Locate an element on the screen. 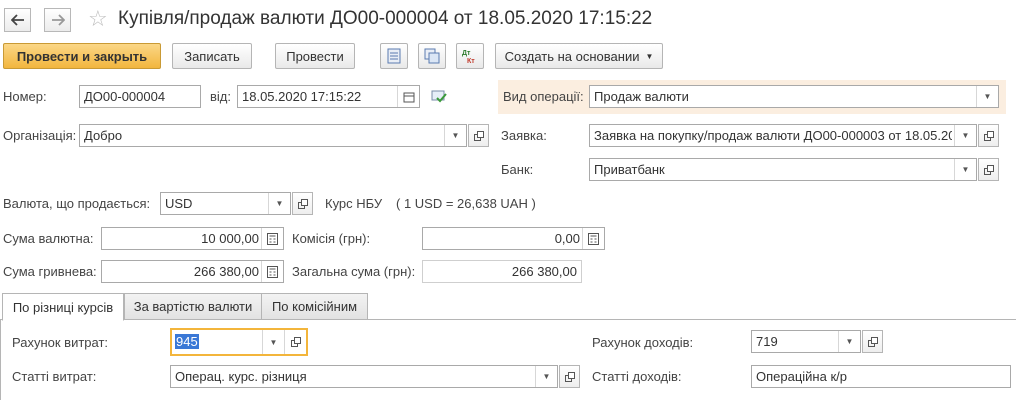 The image size is (1016, 400). structure-button is located at coordinates (432, 56).